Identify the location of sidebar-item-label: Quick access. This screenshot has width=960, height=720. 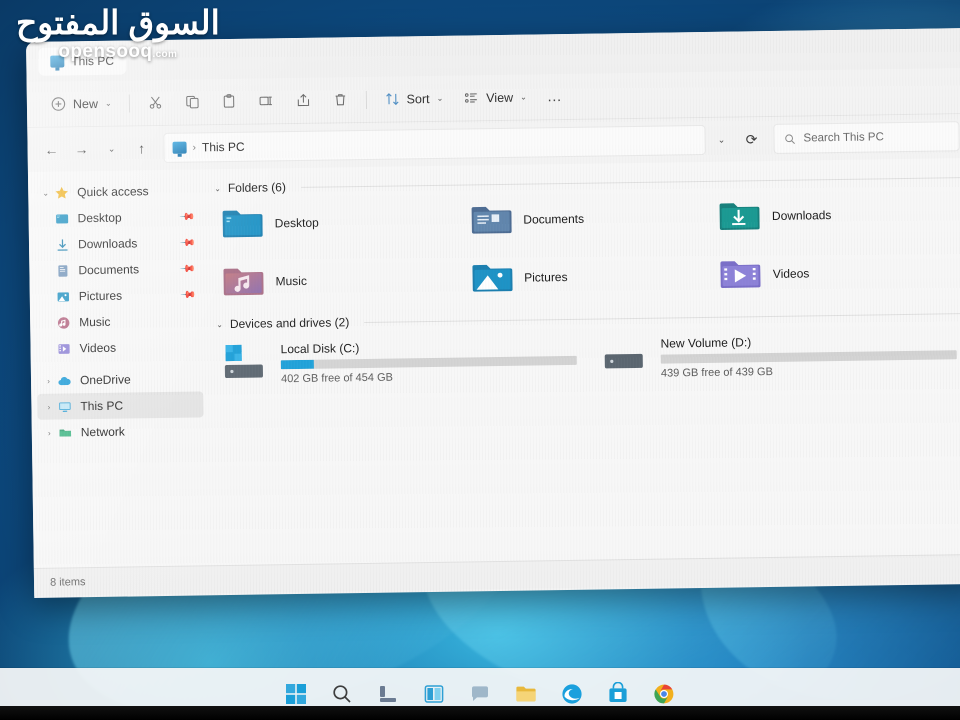
(113, 192).